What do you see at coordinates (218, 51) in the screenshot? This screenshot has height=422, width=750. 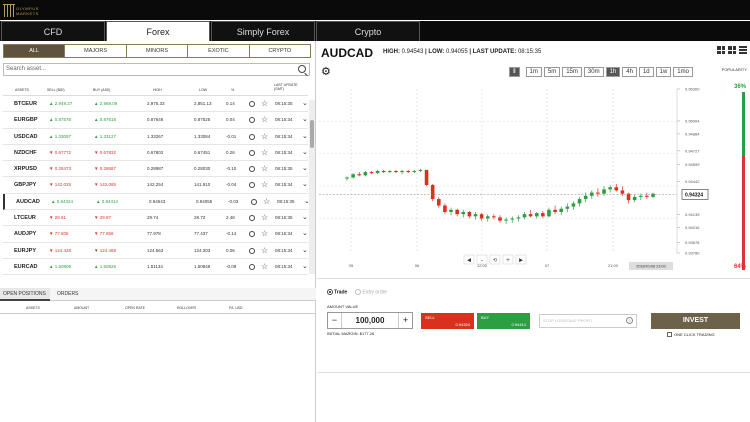 I see `category-exotic: EXOTIC` at bounding box center [218, 51].